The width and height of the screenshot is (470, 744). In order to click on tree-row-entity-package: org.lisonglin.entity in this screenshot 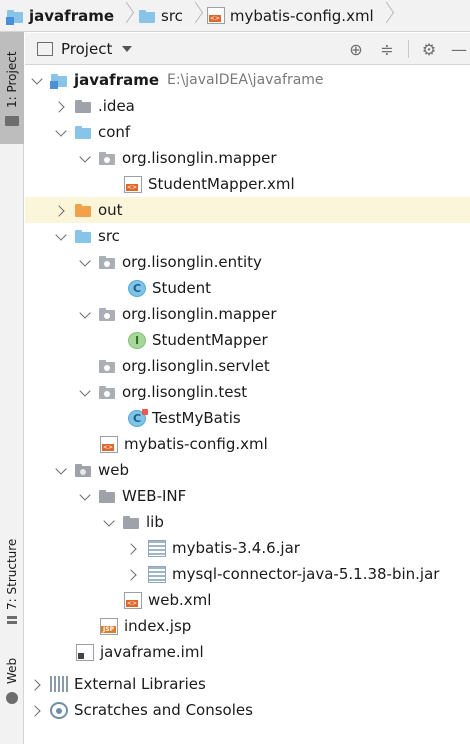, I will do `click(247, 262)`.